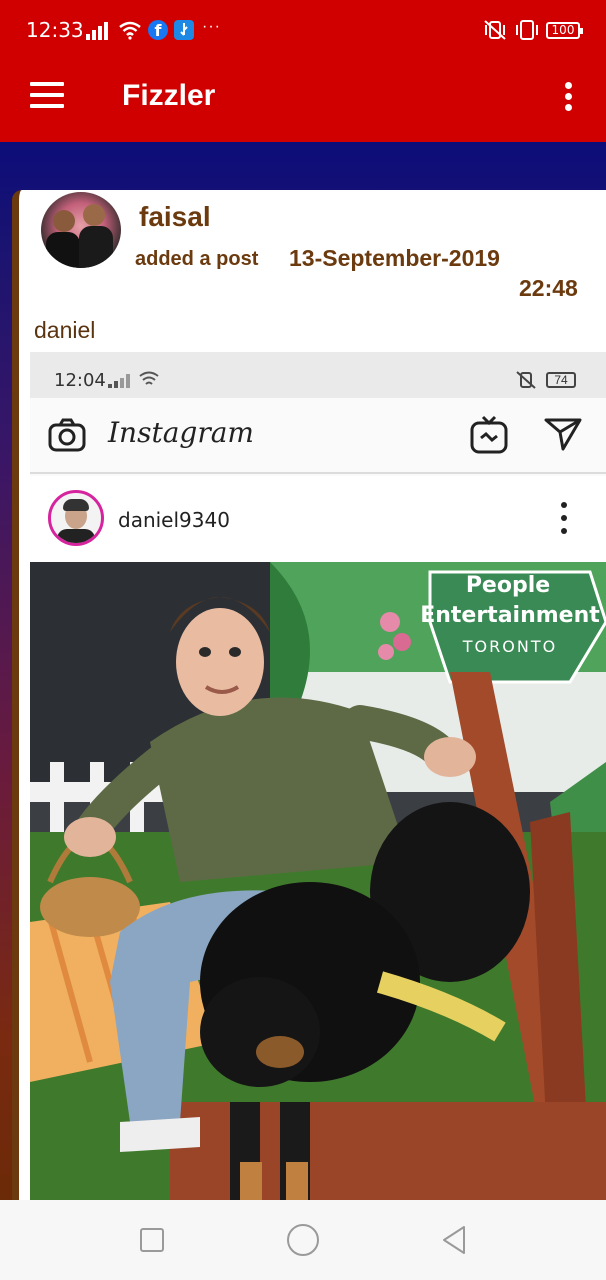 This screenshot has height=1280, width=606. Describe the element at coordinates (568, 96) in the screenshot. I see `overflow-menu-icon` at that location.